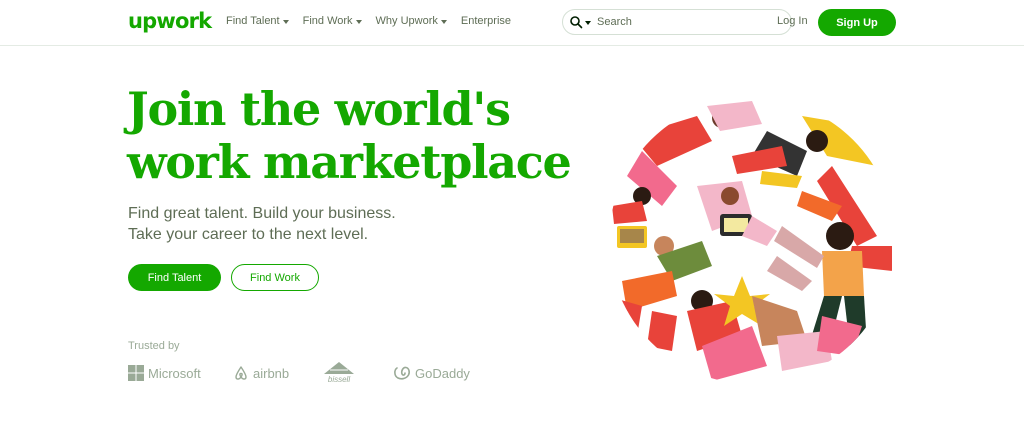 The width and height of the screenshot is (1024, 436). I want to click on airbnb-logo: airbnb, so click(261, 373).